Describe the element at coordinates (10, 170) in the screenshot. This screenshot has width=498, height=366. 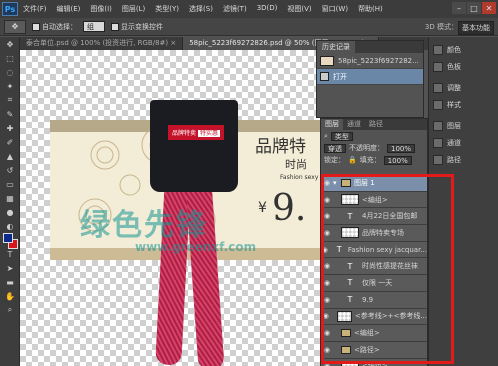
I see `history-brush-icon: ↺` at that location.